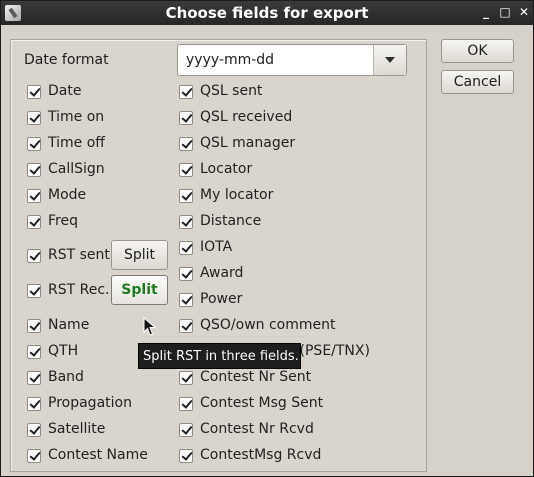 Image resolution: width=534 pixels, height=477 pixels. I want to click on checkbox-label: Contest Msg Sent, so click(262, 403).